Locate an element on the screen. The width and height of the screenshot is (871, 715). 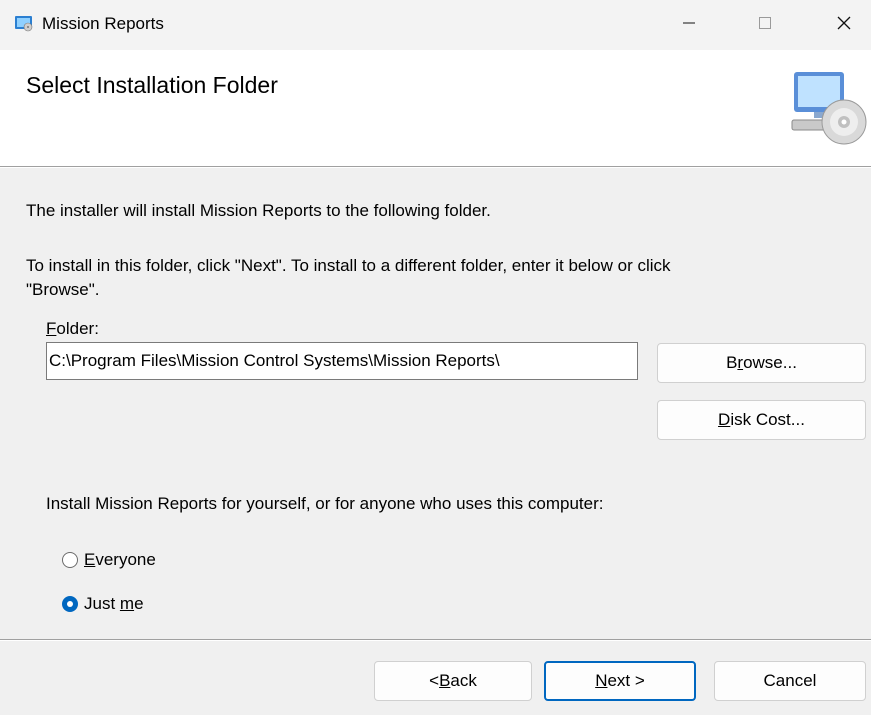
radio-just-me-label: Just me is located at coordinates (114, 604).